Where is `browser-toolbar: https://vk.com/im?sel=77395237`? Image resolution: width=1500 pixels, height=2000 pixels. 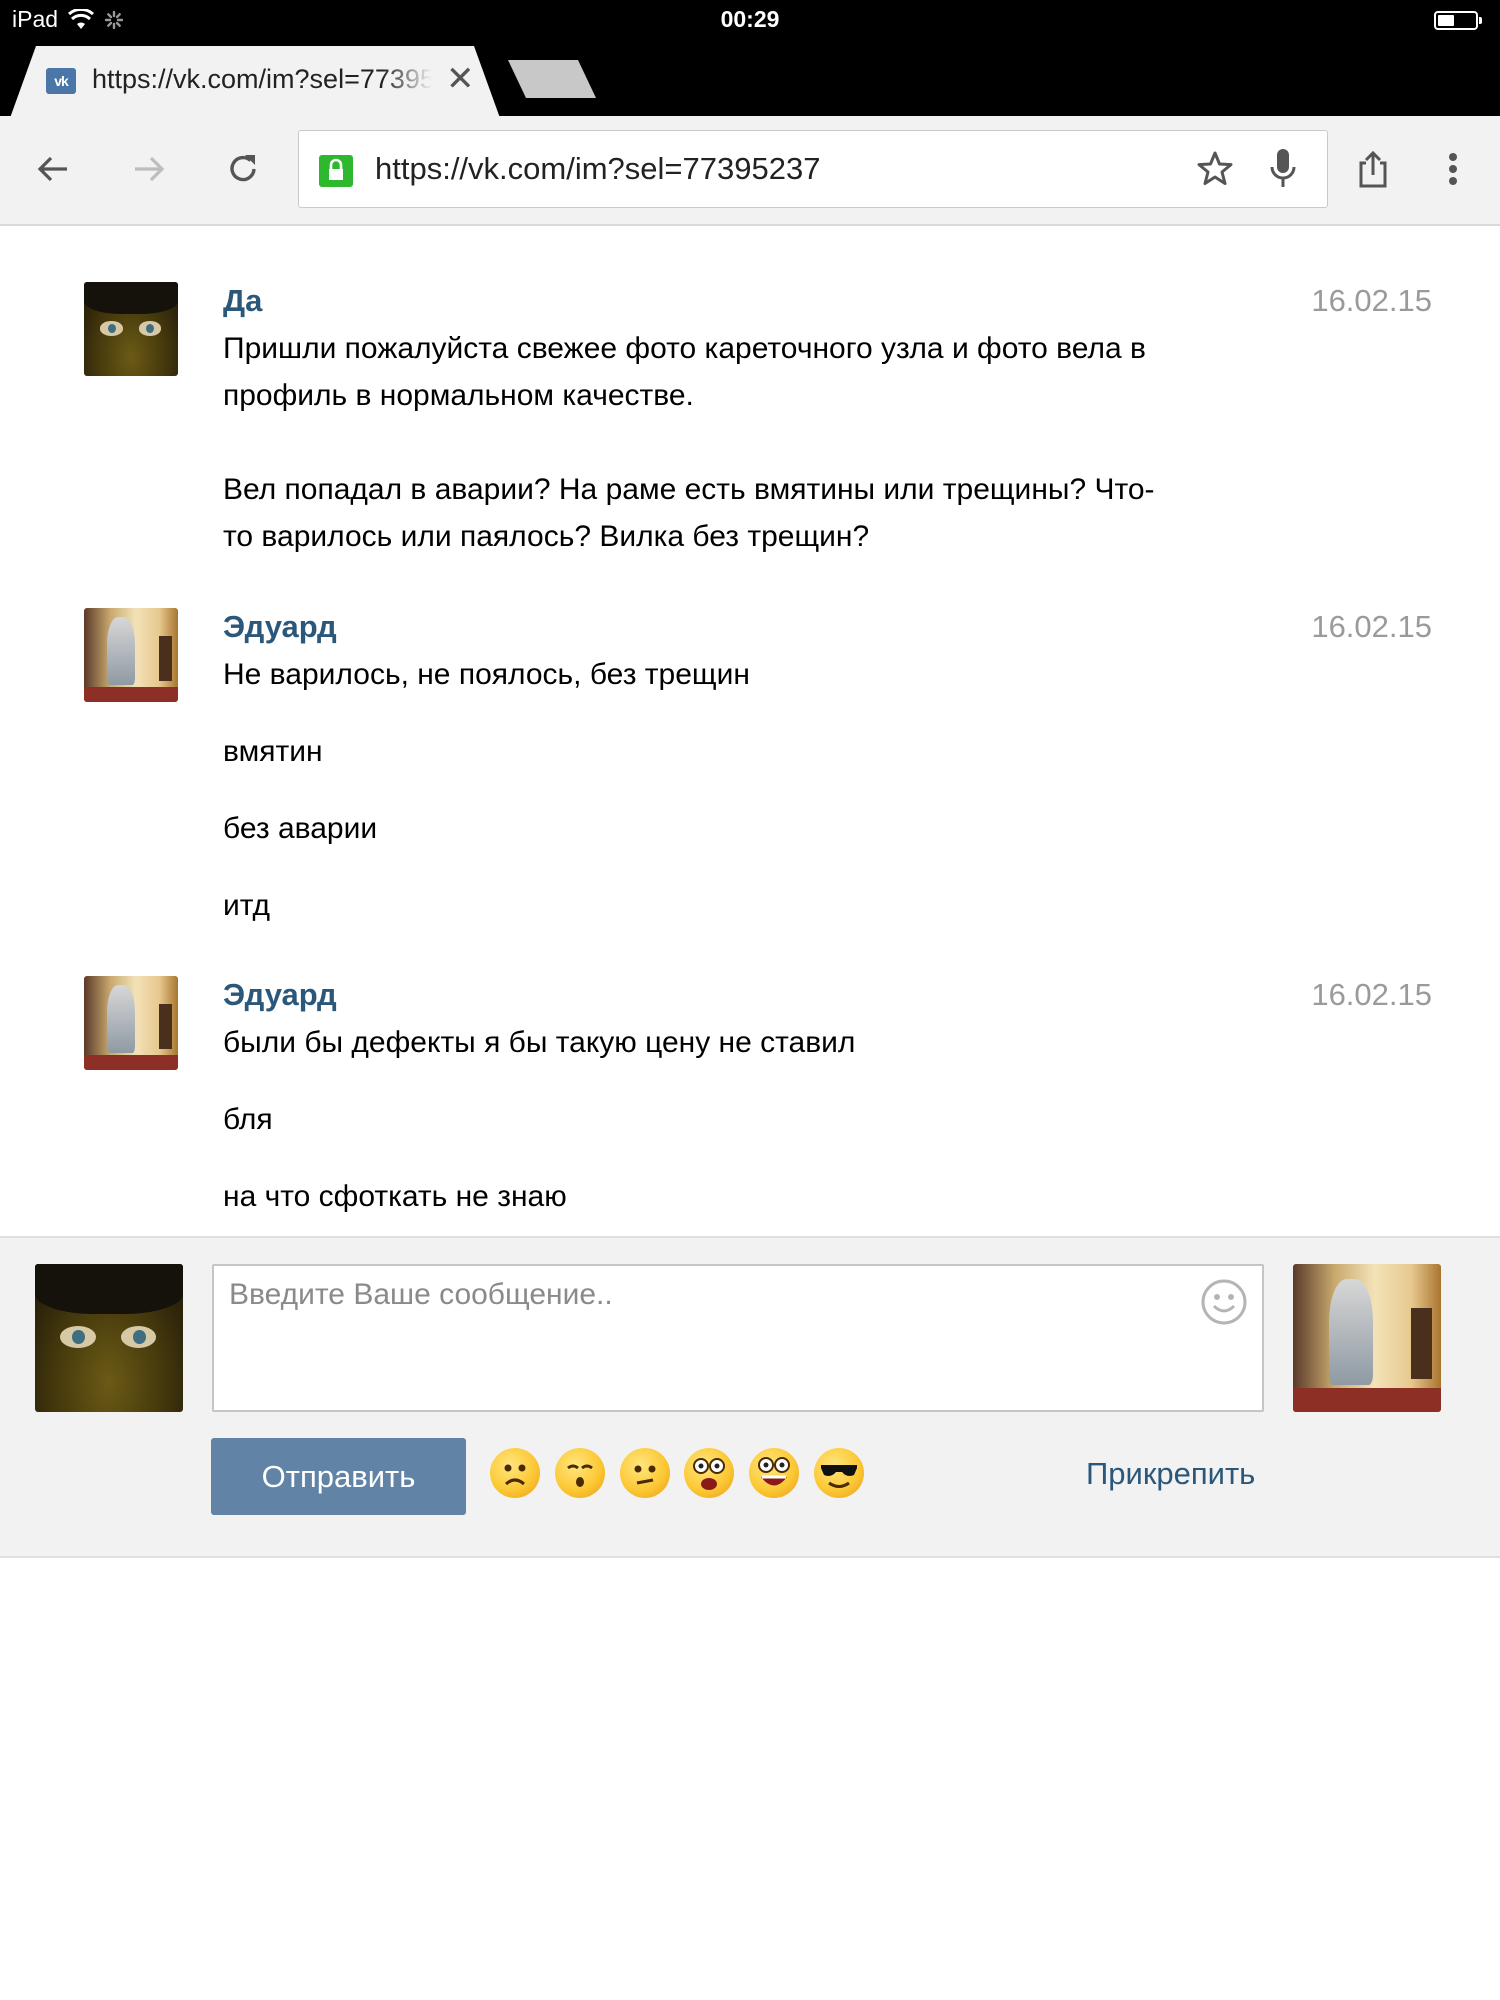 browser-toolbar: https://vk.com/im?sel=77395237 is located at coordinates (750, 171).